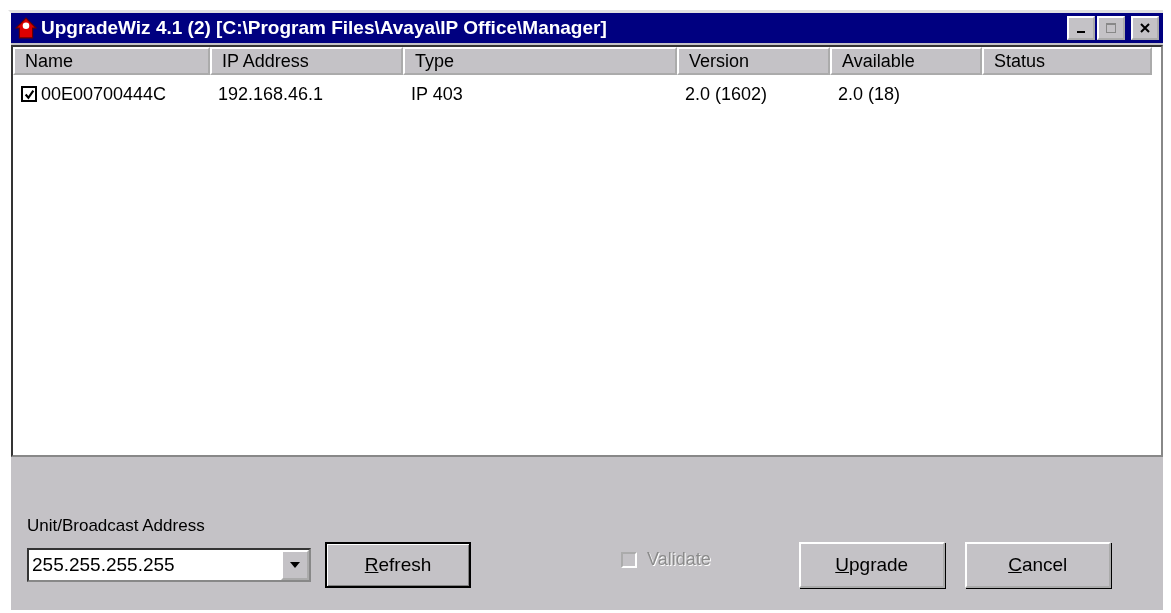 Image resolution: width=1171 pixels, height=613 pixels. I want to click on close-icon, so click(1145, 28).